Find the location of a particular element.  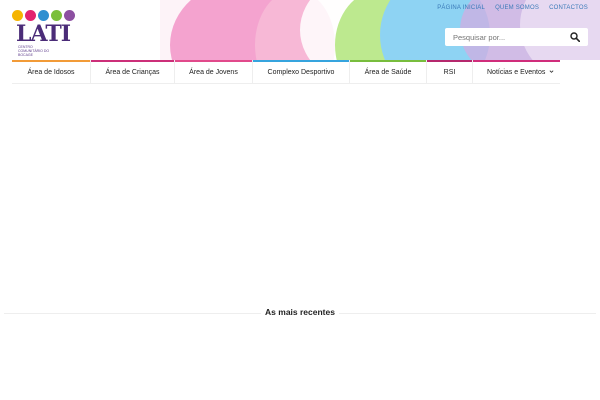

nav-item-label: Complexo Desportivo is located at coordinates (301, 72).